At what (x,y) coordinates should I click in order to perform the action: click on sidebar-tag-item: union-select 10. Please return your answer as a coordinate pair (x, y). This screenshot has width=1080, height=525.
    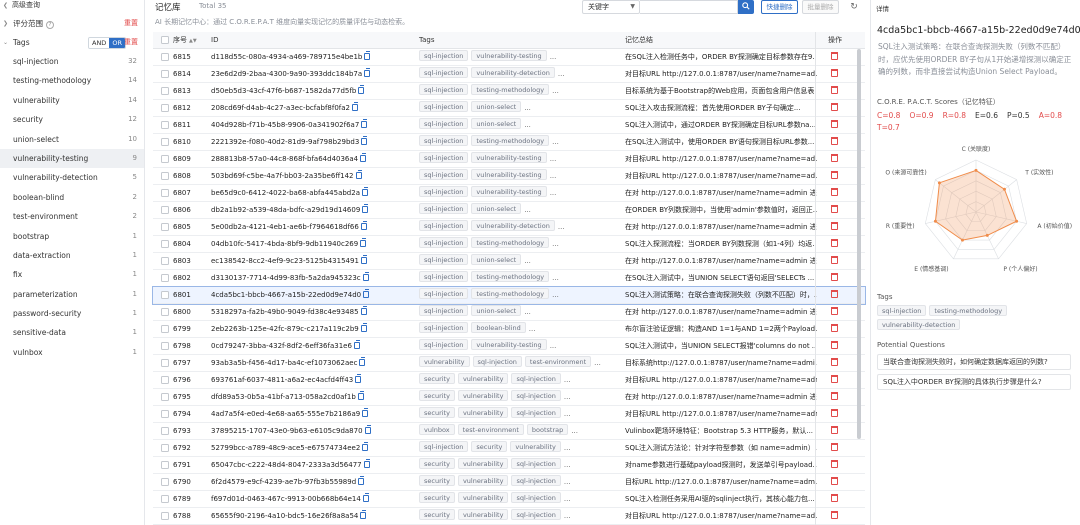
    Looking at the image, I should click on (72, 139).